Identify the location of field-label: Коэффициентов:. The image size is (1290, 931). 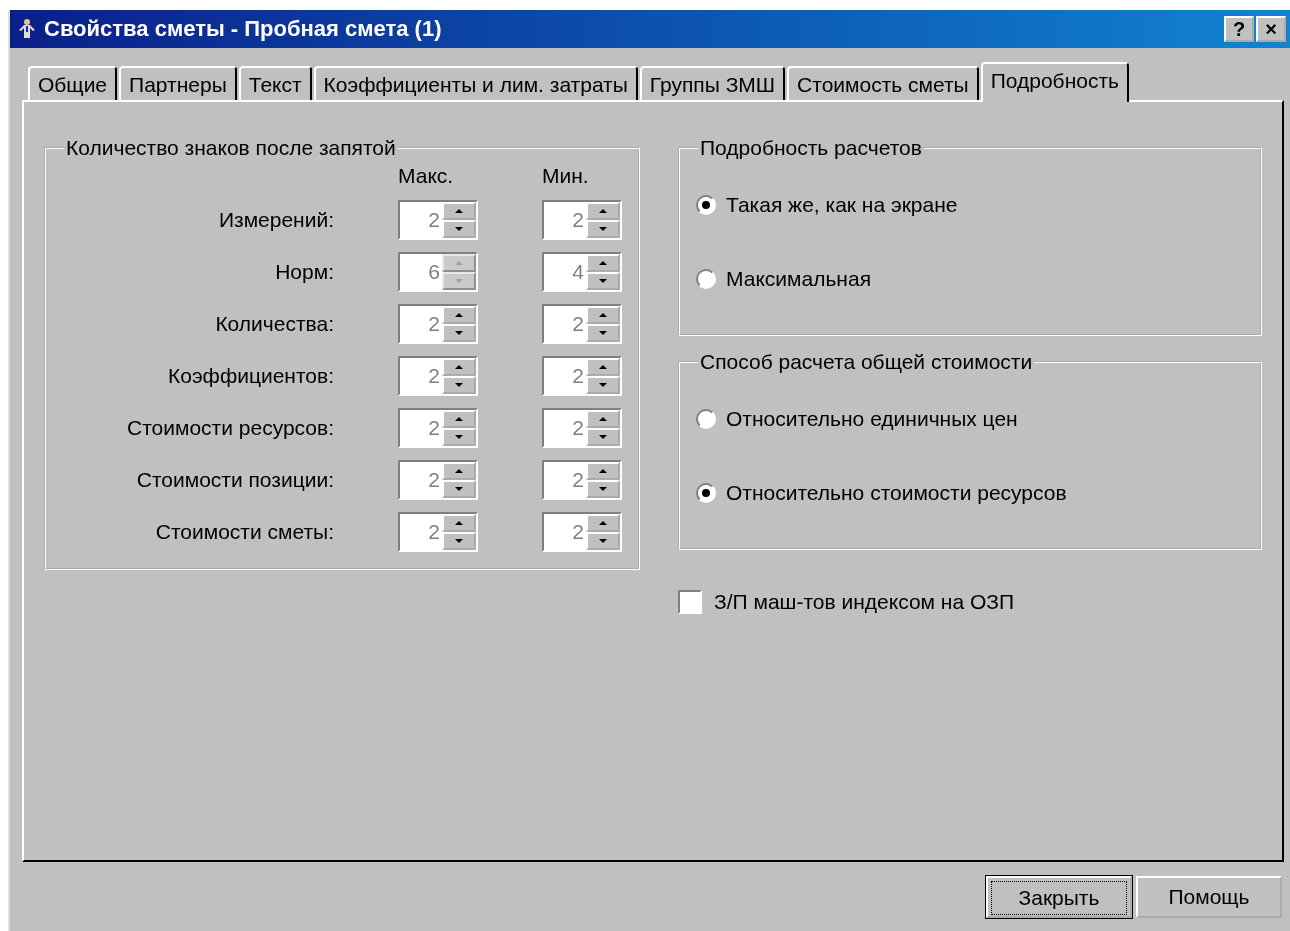
(250, 376).